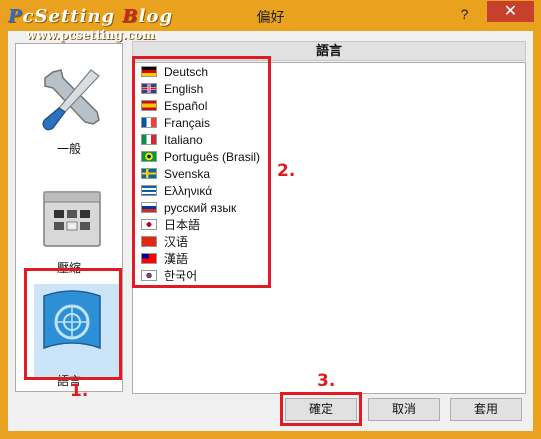  I want to click on watermark-url: www.pcsetting.com, so click(90, 35).